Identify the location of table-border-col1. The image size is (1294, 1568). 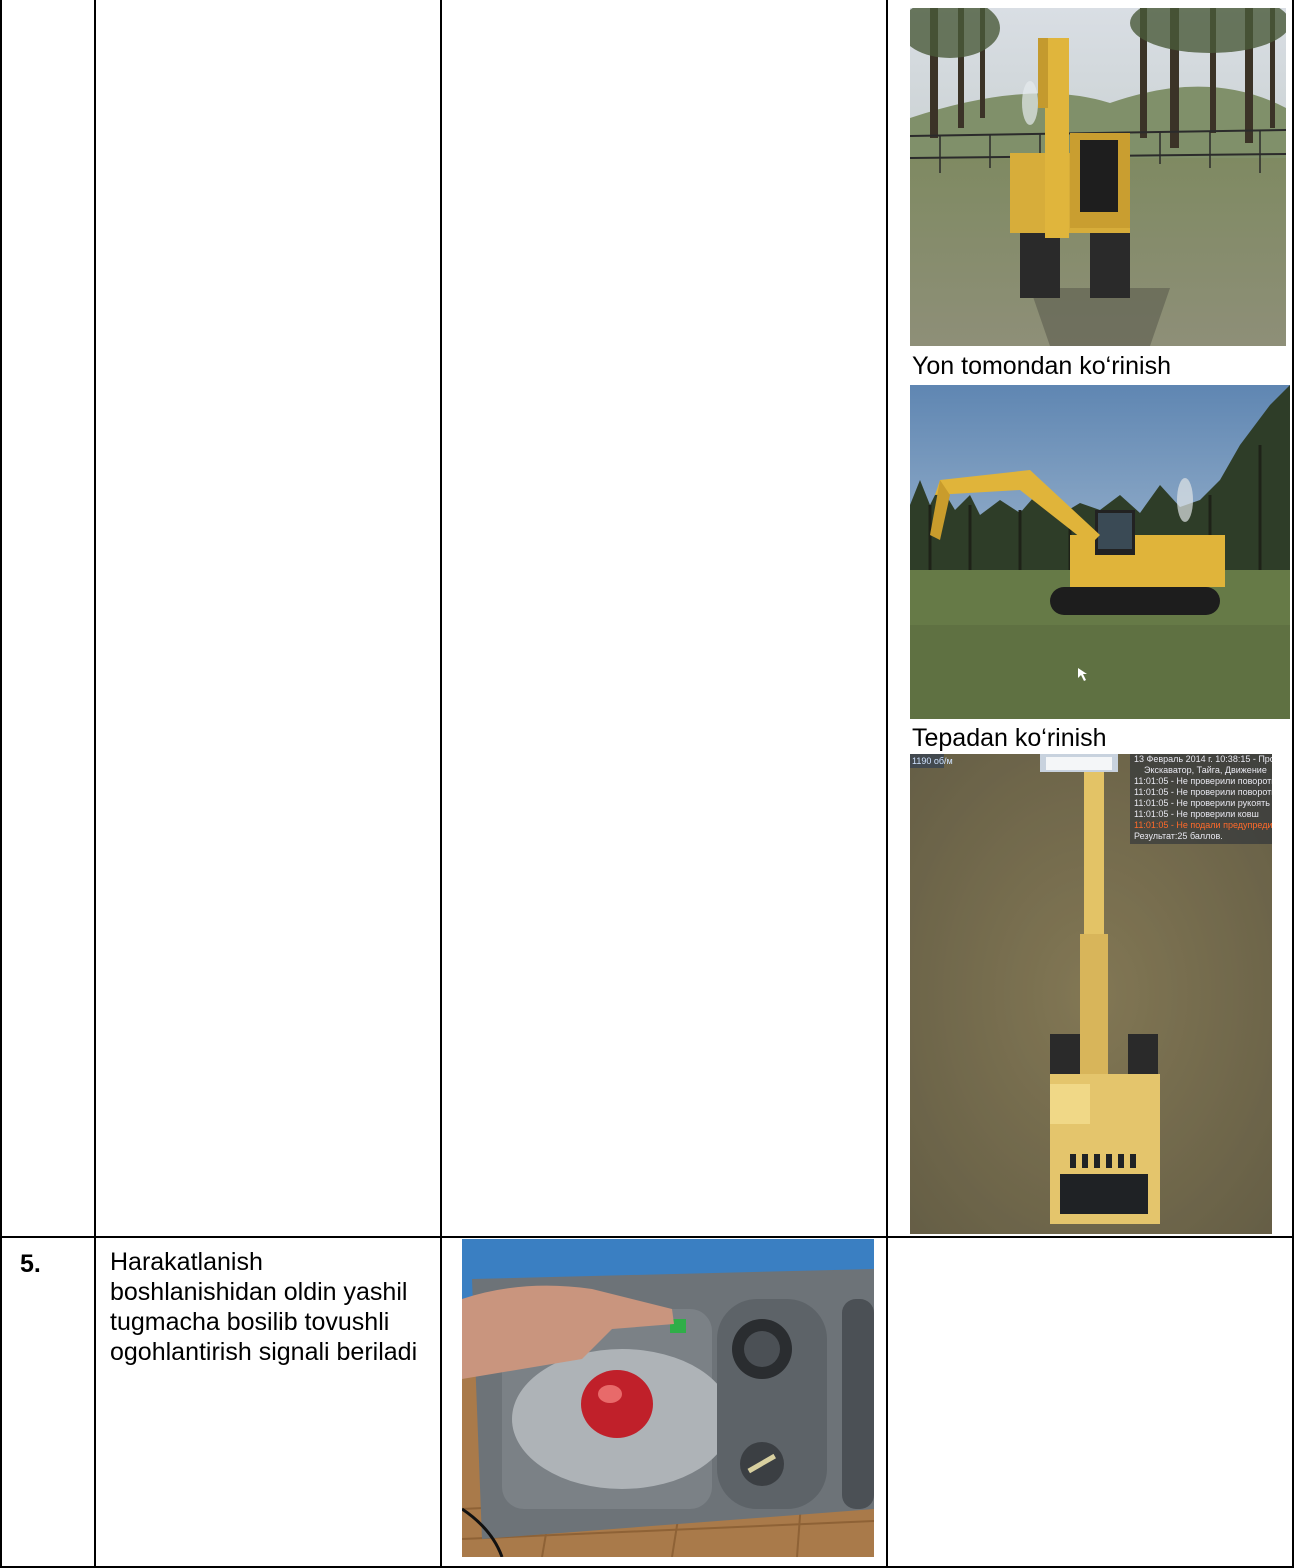
(95, 784).